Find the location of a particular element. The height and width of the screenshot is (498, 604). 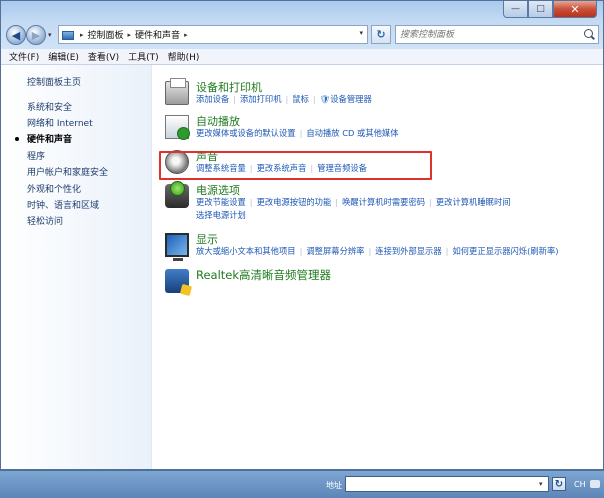

sidebar-item-hardware-and-sound: 硬件和声音 is located at coordinates (50, 140).